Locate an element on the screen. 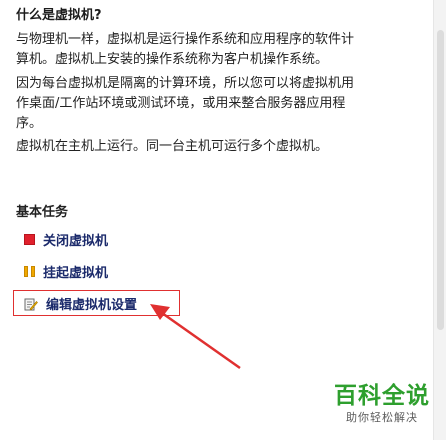 Image resolution: width=446 pixels, height=440 pixels. watermark-logo: 百科全说 助你轻松解决 is located at coordinates (382, 404).